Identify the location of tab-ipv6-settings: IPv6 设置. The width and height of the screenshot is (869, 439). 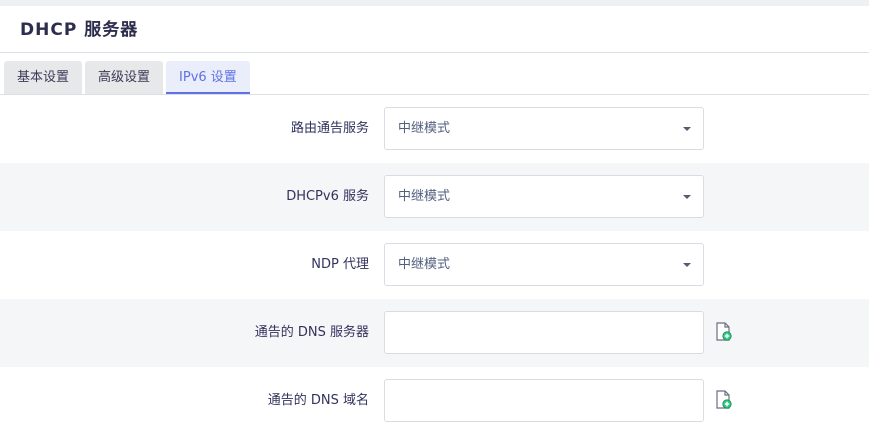
(208, 77).